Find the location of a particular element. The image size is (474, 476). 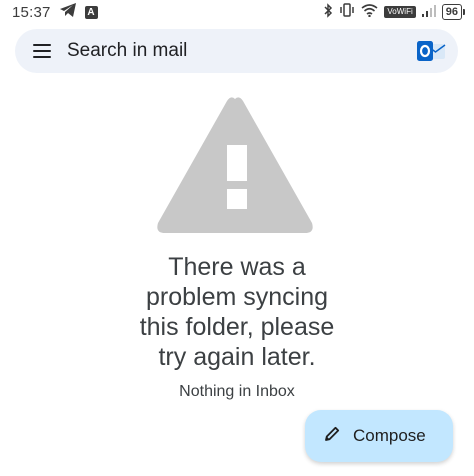

status-right: VoWiFi 96 is located at coordinates (394, 12).